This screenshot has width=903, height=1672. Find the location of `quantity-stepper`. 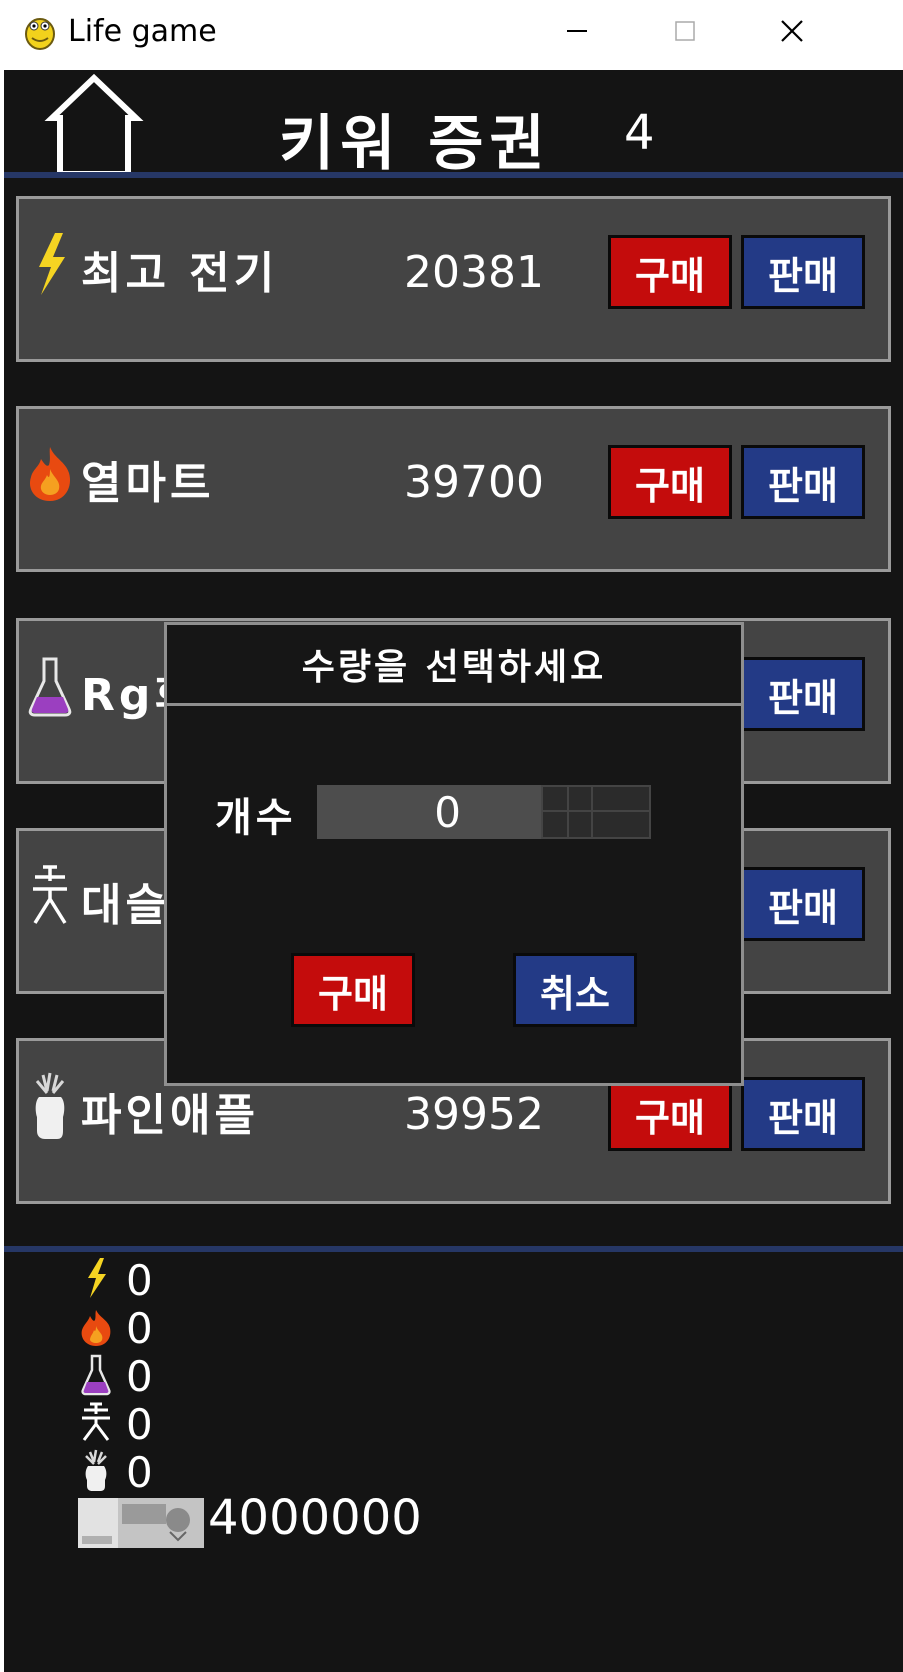

quantity-stepper is located at coordinates (596, 812).